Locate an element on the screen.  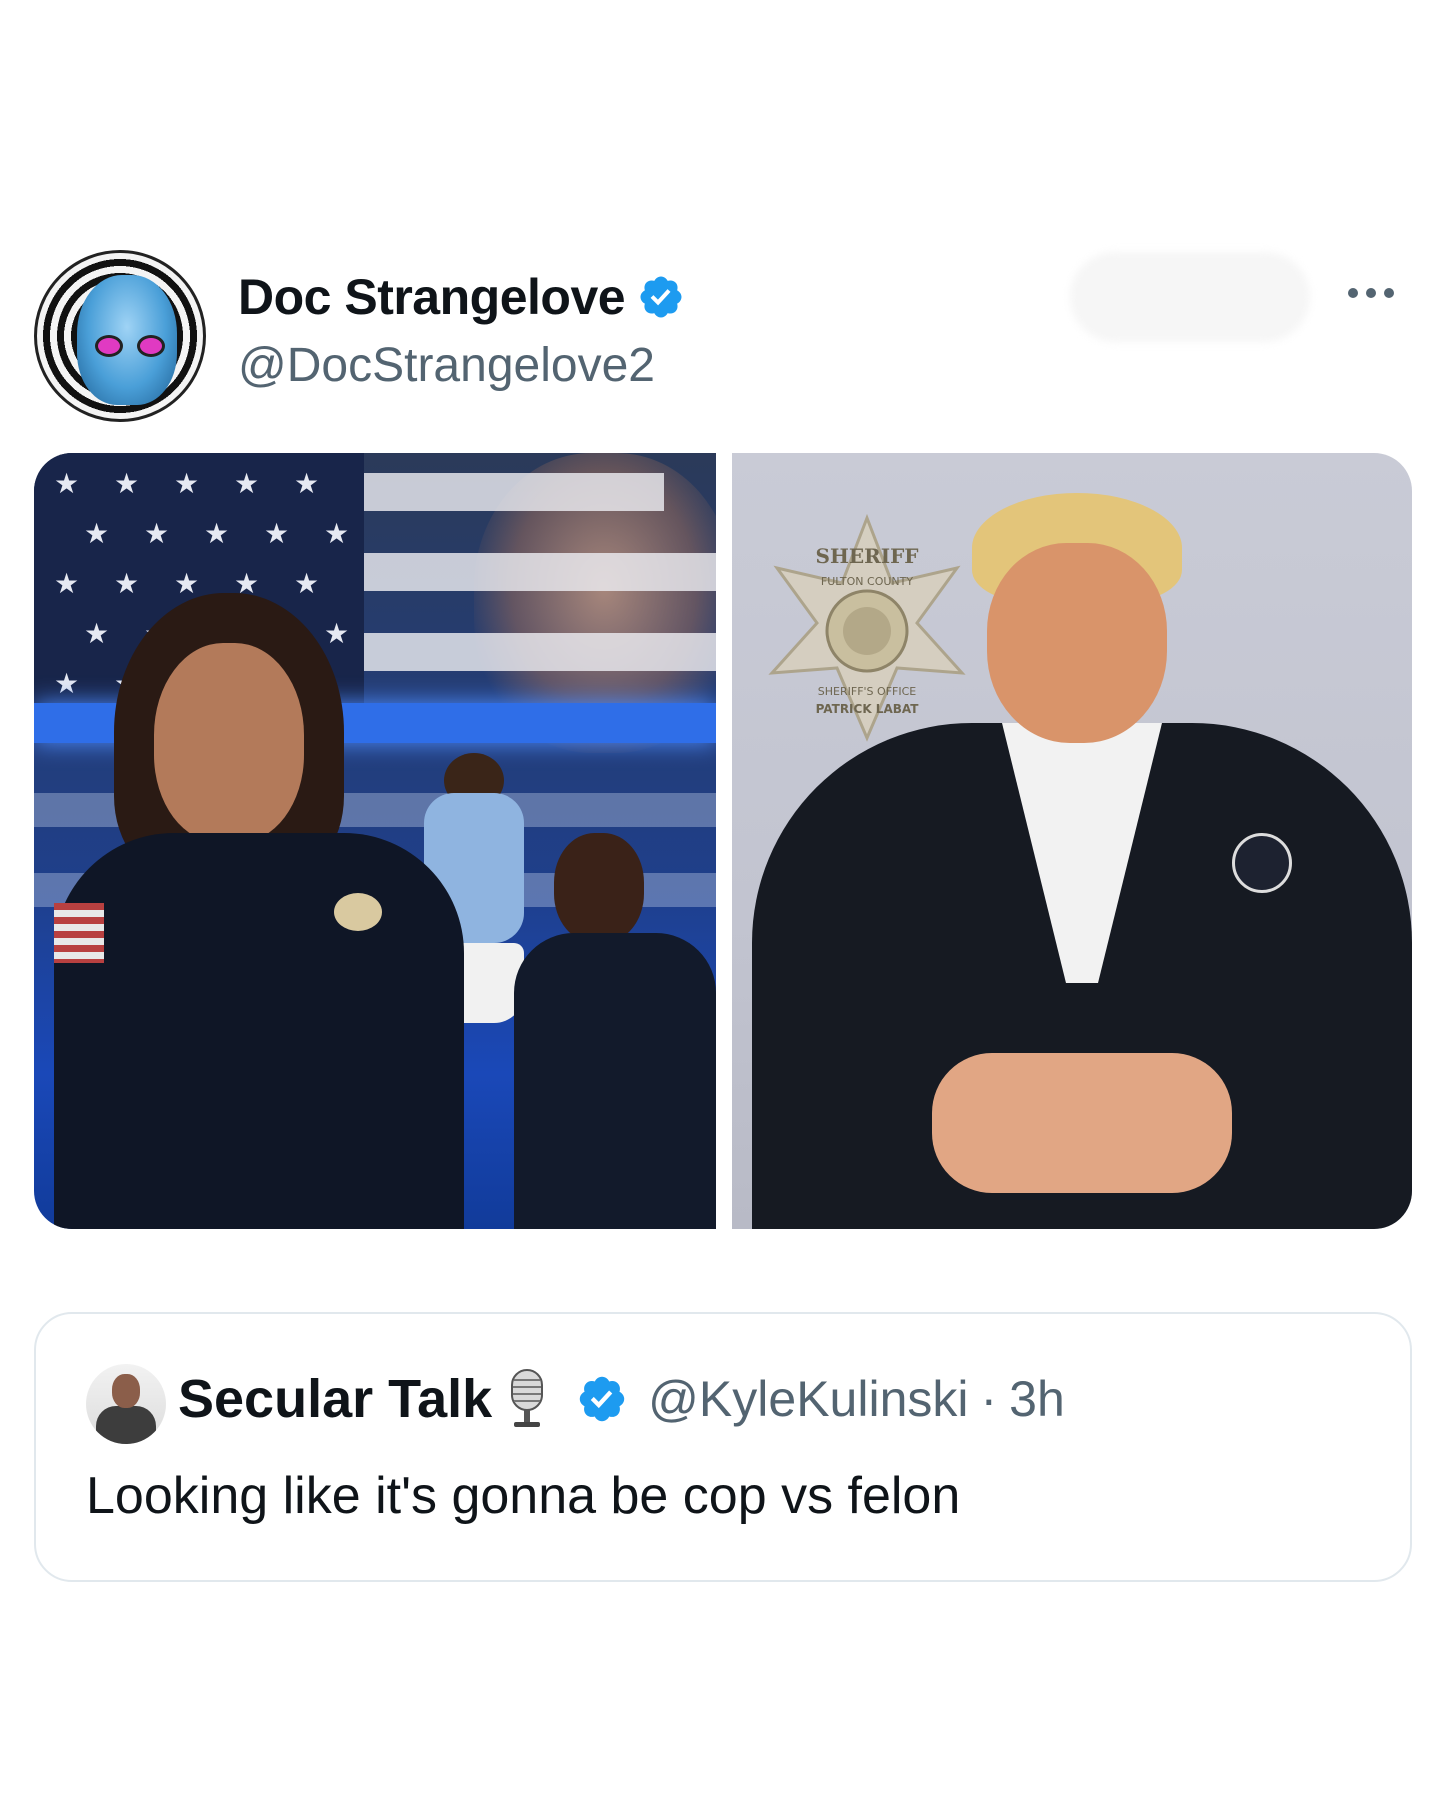
author-display-name: Doc Strangelove is located at coordinates (432, 297).